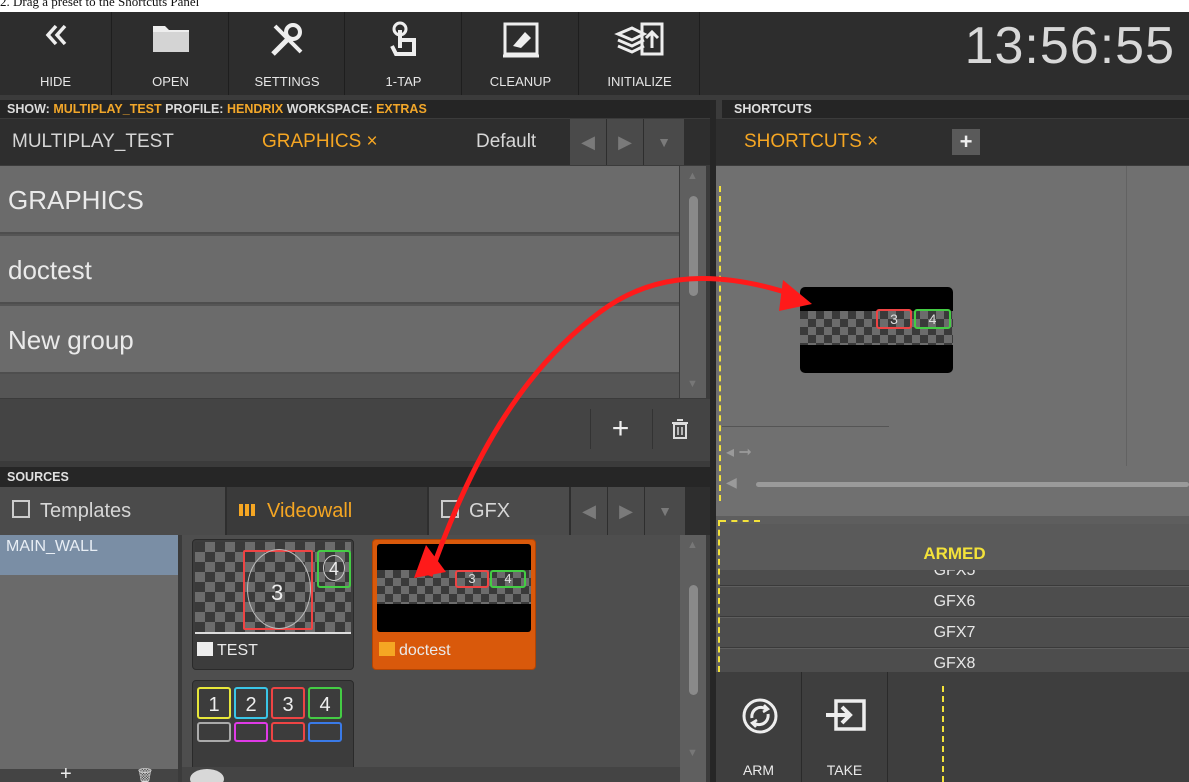 This screenshot has height=782, width=1189. I want to click on templates-icon, so click(21, 509).